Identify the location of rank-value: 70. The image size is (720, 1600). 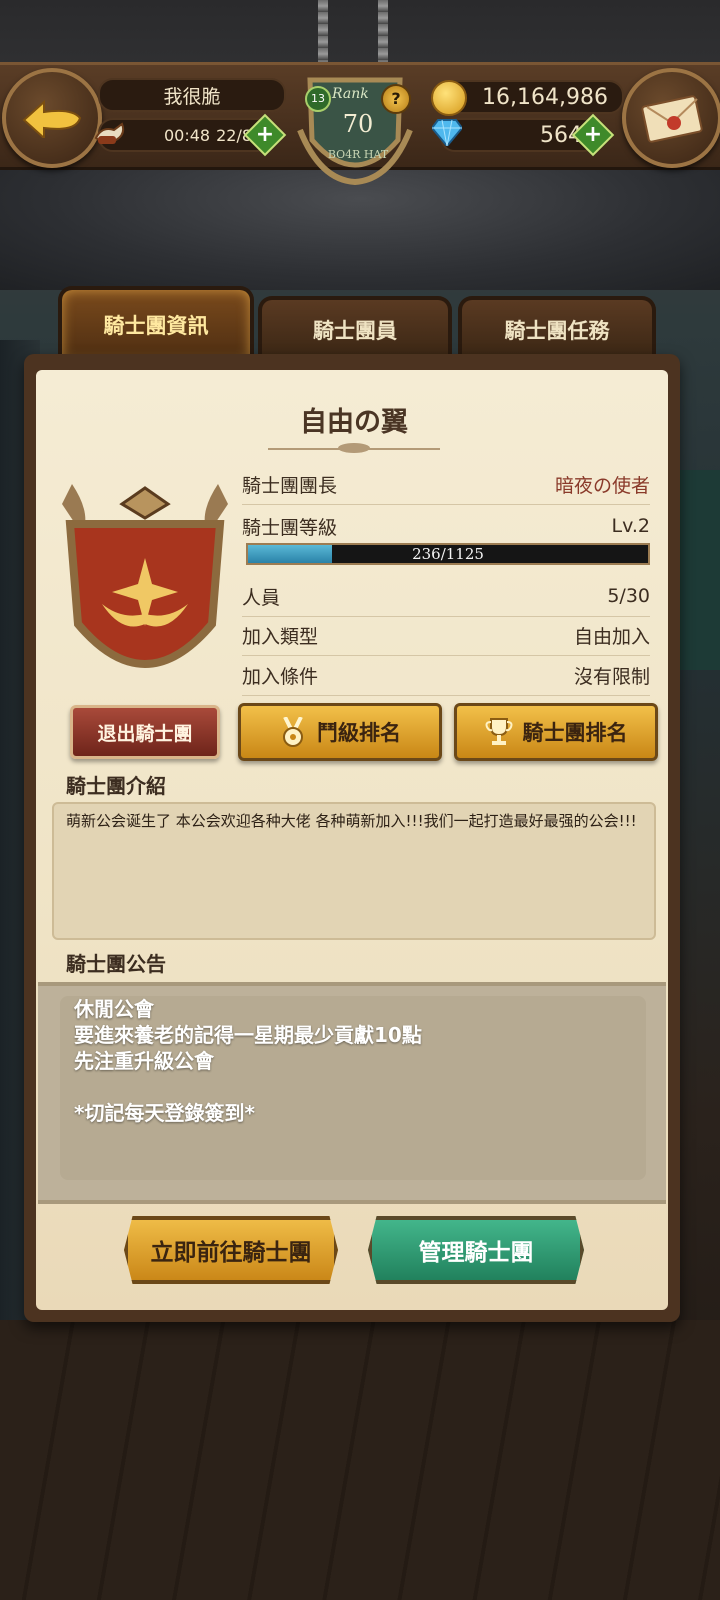
(358, 124).